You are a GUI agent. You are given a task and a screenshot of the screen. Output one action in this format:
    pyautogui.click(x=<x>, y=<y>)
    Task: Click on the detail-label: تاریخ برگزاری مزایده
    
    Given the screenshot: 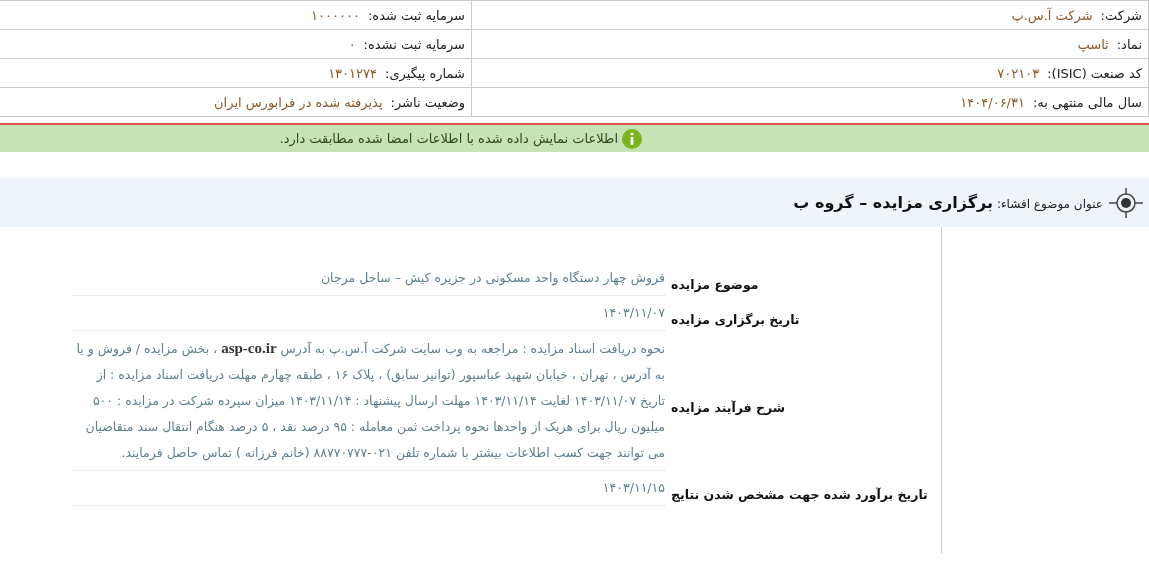 What is the action you would take?
    pyautogui.click(x=736, y=319)
    